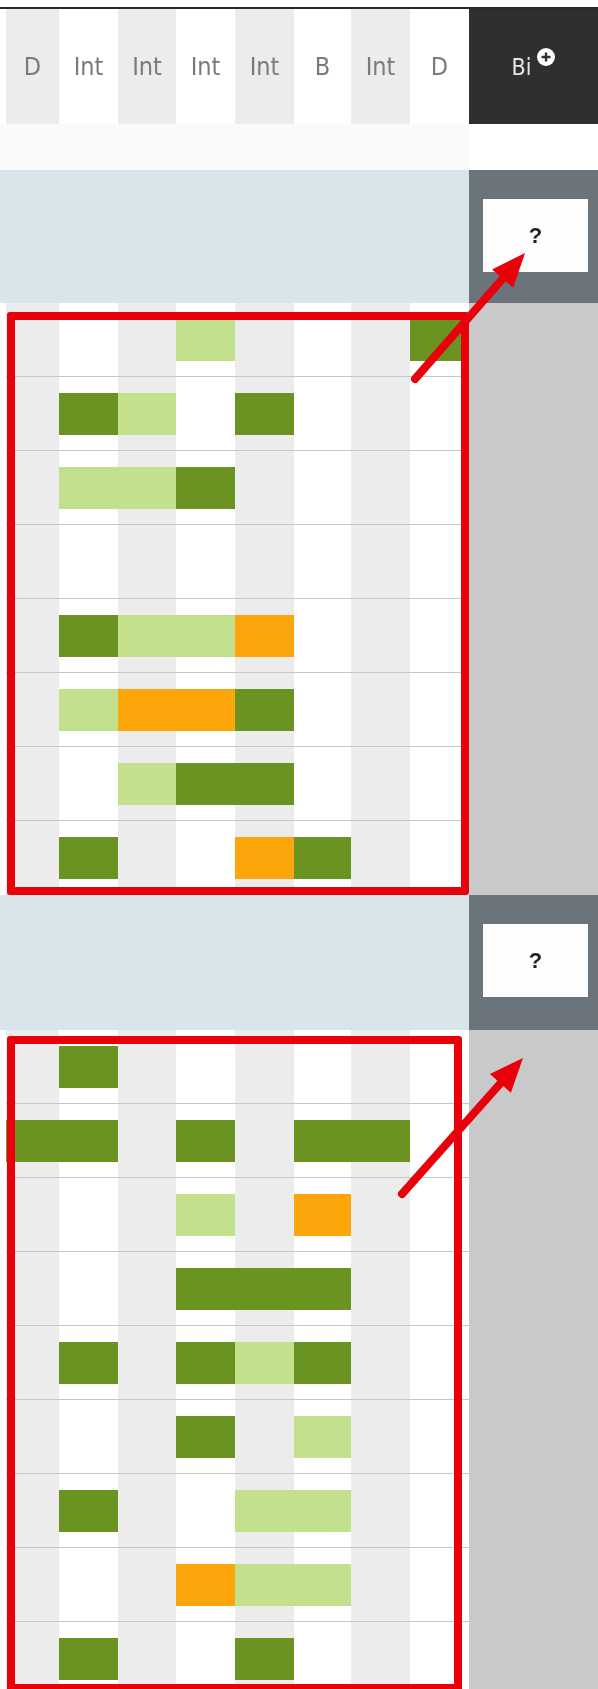  Describe the element at coordinates (32, 66) in the screenshot. I see `column-header: D` at that location.